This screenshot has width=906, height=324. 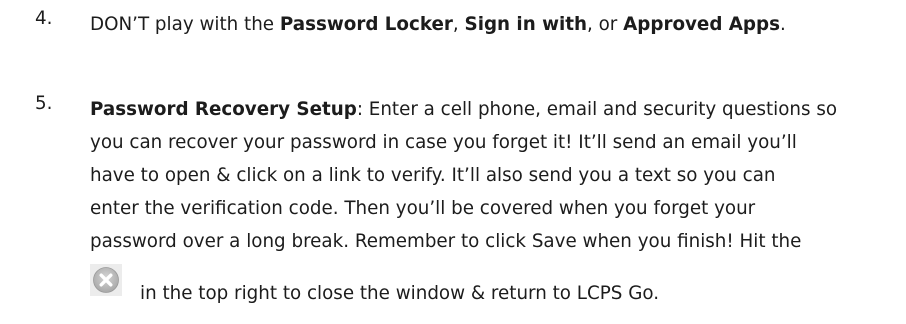 What do you see at coordinates (106, 280) in the screenshot?
I see `close-circle-icon` at bounding box center [106, 280].